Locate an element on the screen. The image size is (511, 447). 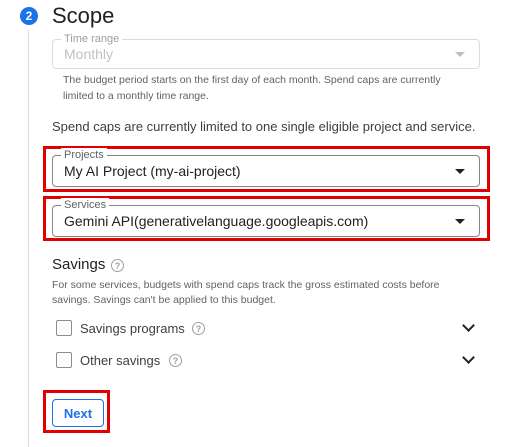
savings-title: Savings is located at coordinates (79, 264).